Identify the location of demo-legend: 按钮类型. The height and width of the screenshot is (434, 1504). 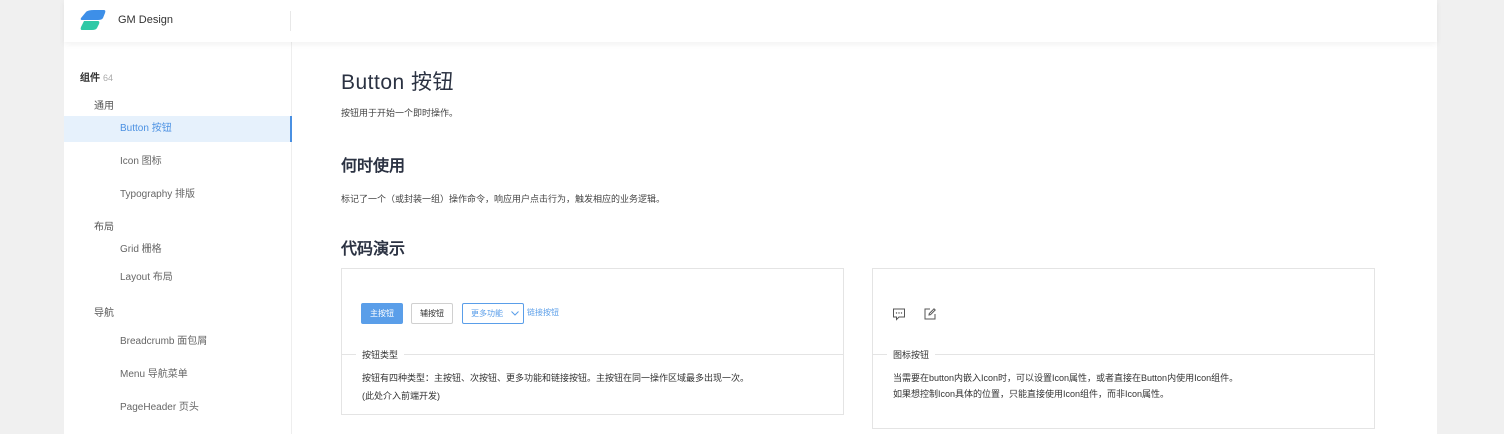
(380, 354).